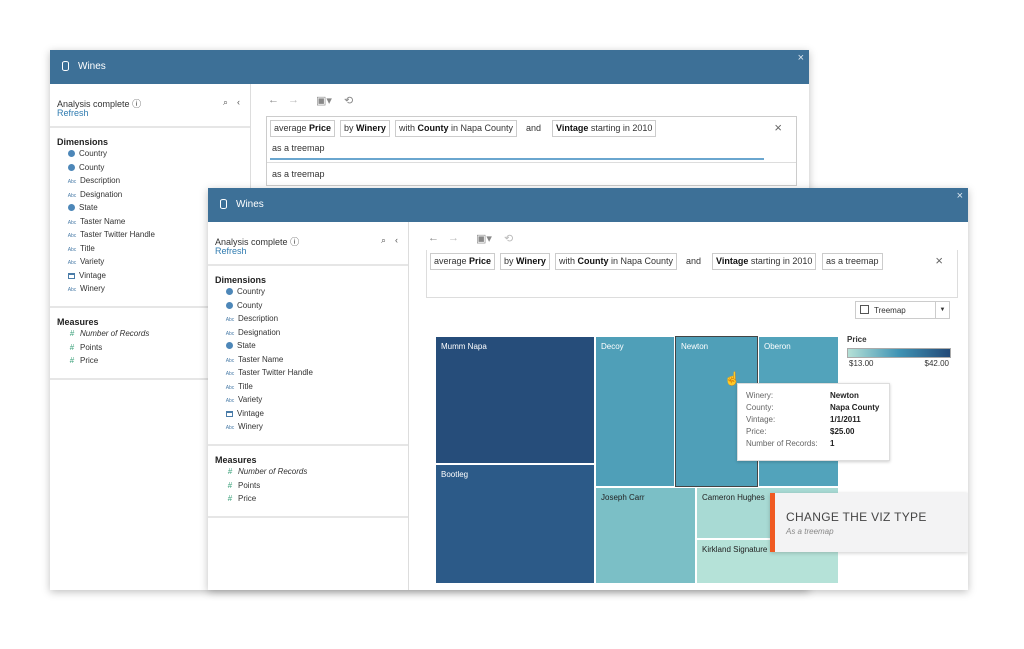 The image size is (1024, 649). Describe the element at coordinates (588, 205) in the screenshot. I see `window-header: Wines ×` at that location.